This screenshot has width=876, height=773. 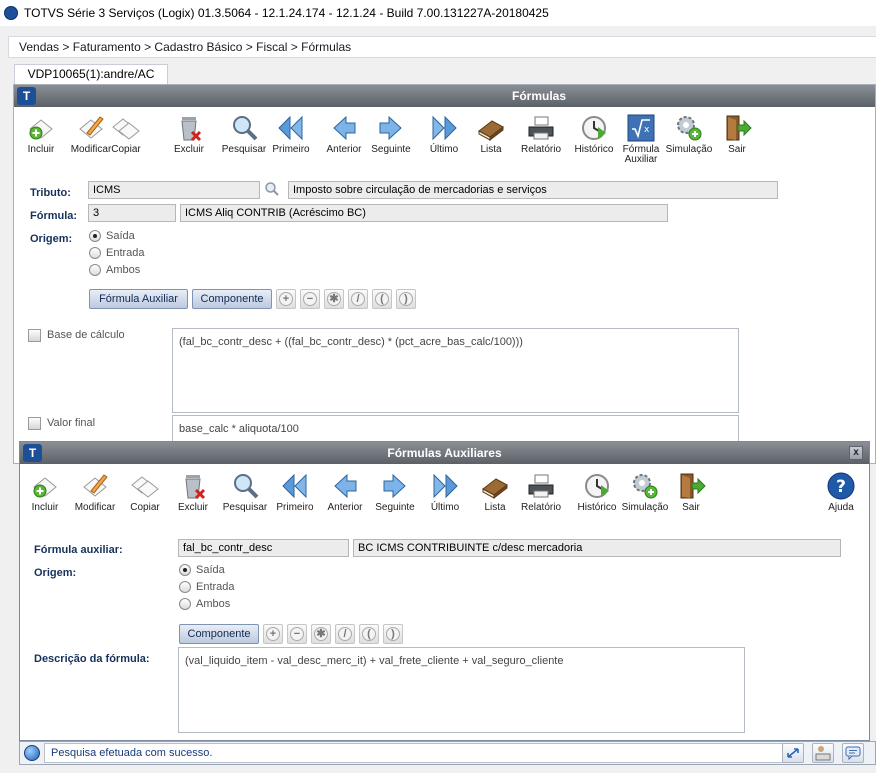 What do you see at coordinates (853, 753) in the screenshot?
I see `chat-icon` at bounding box center [853, 753].